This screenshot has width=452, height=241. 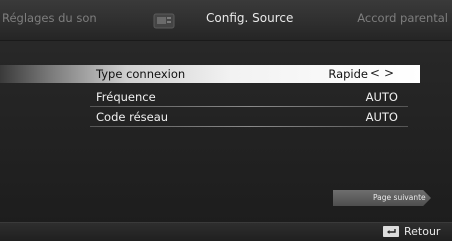 I want to click on tab-divider, so click(x=226, y=40).